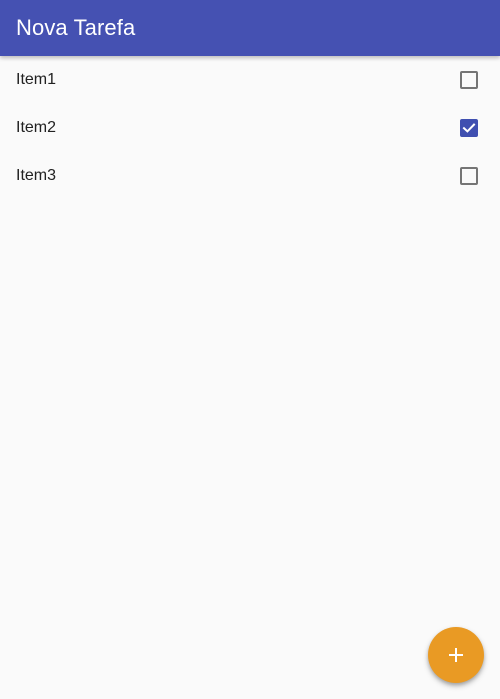 The width and height of the screenshot is (500, 699). What do you see at coordinates (250, 176) in the screenshot?
I see `list-item: Item3` at bounding box center [250, 176].